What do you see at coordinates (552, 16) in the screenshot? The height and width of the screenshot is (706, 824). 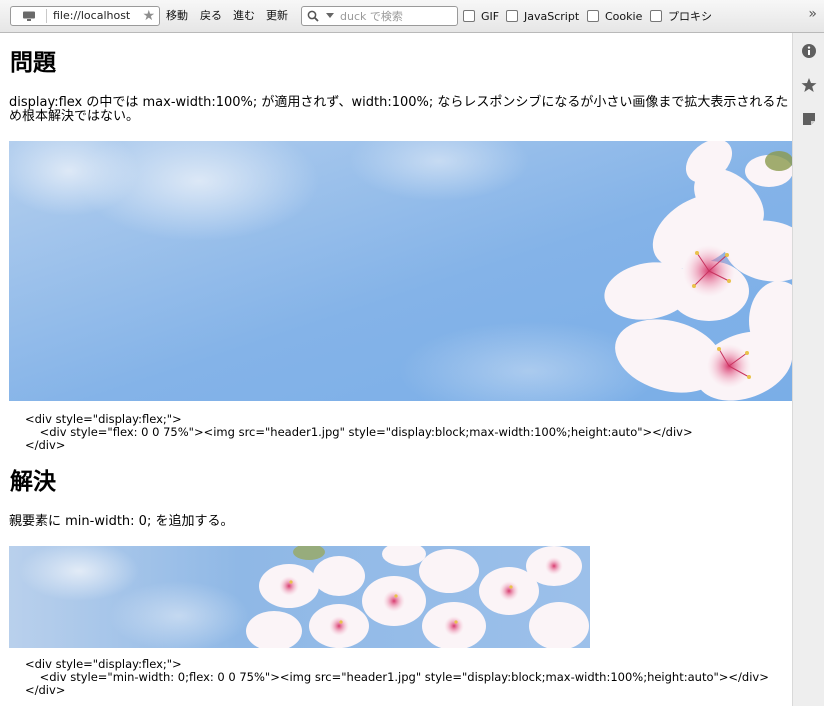 I see `checkbox-label: JavaScript` at bounding box center [552, 16].